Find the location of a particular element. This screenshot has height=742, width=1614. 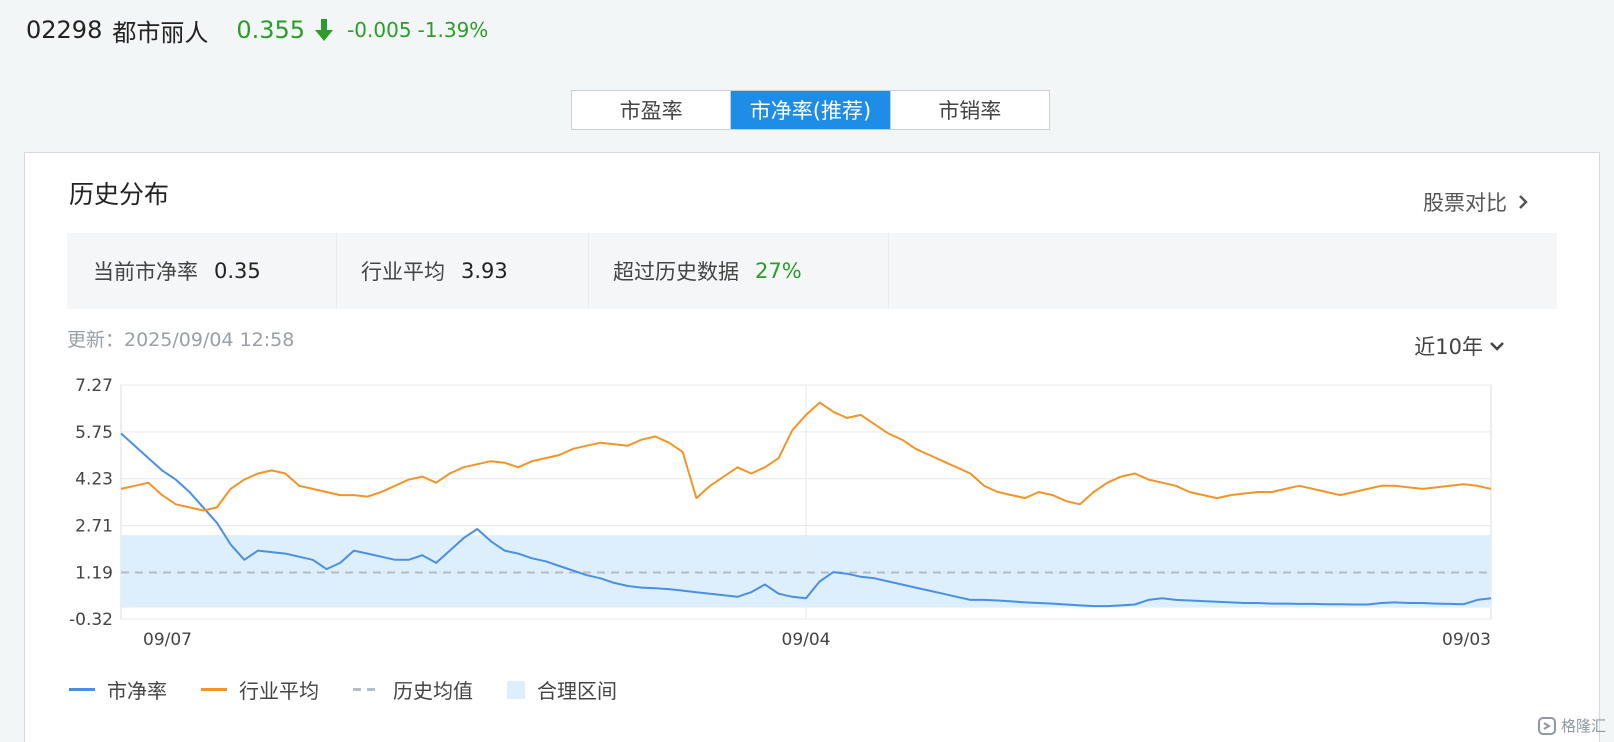

stock-header: 02298 都市丽人 0.355 -0.005 -1.39% is located at coordinates (257, 30).